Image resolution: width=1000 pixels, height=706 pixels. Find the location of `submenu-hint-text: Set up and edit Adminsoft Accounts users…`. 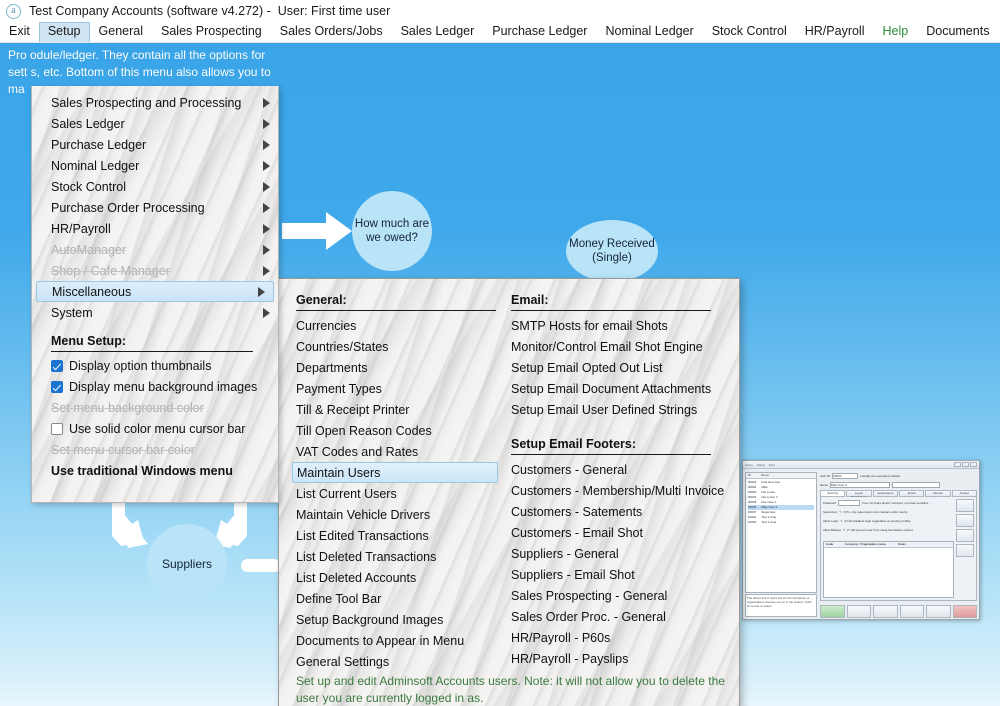

submenu-hint-text: Set up and edit Adminsoft Accounts users… is located at coordinates (510, 689).